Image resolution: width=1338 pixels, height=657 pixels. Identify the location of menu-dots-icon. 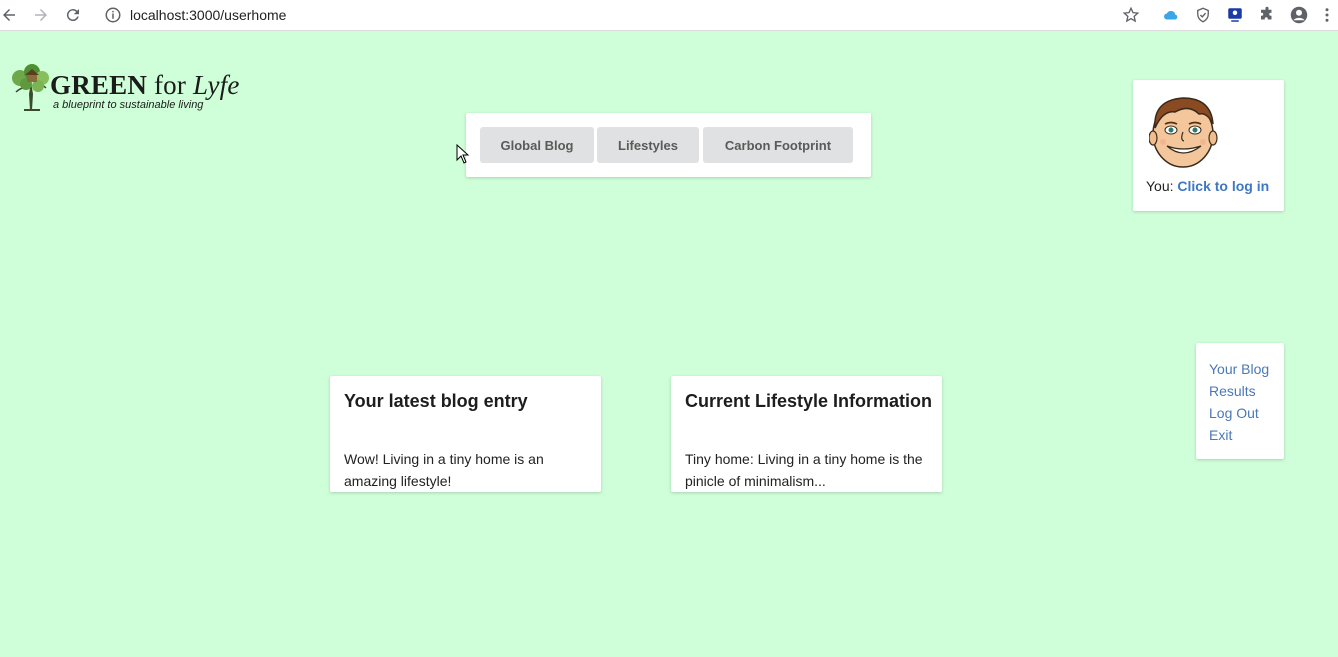
(1327, 15).